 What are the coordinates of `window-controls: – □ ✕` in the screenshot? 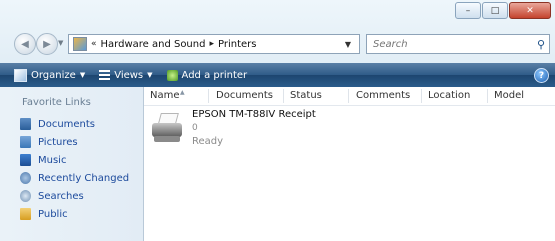 It's located at (503, 10).